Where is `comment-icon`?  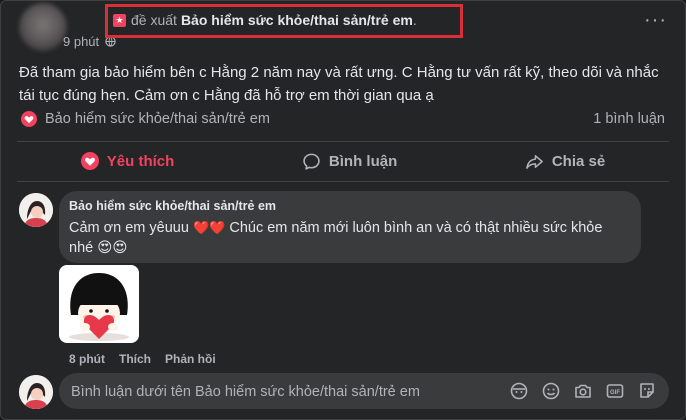 comment-icon is located at coordinates (311, 161).